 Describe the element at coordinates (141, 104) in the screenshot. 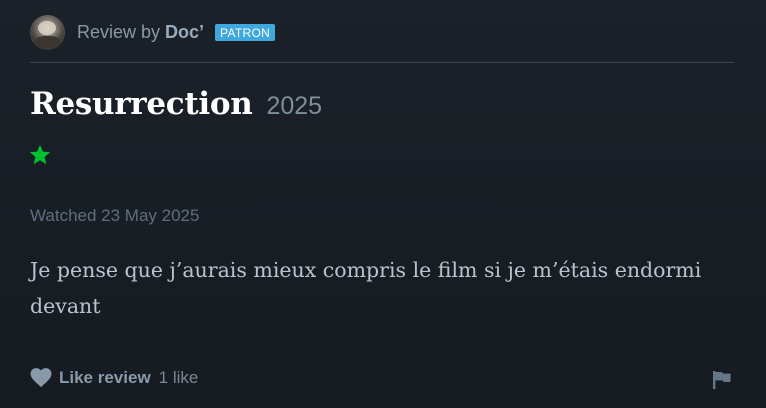

I see `film-title: Resurrection` at that location.